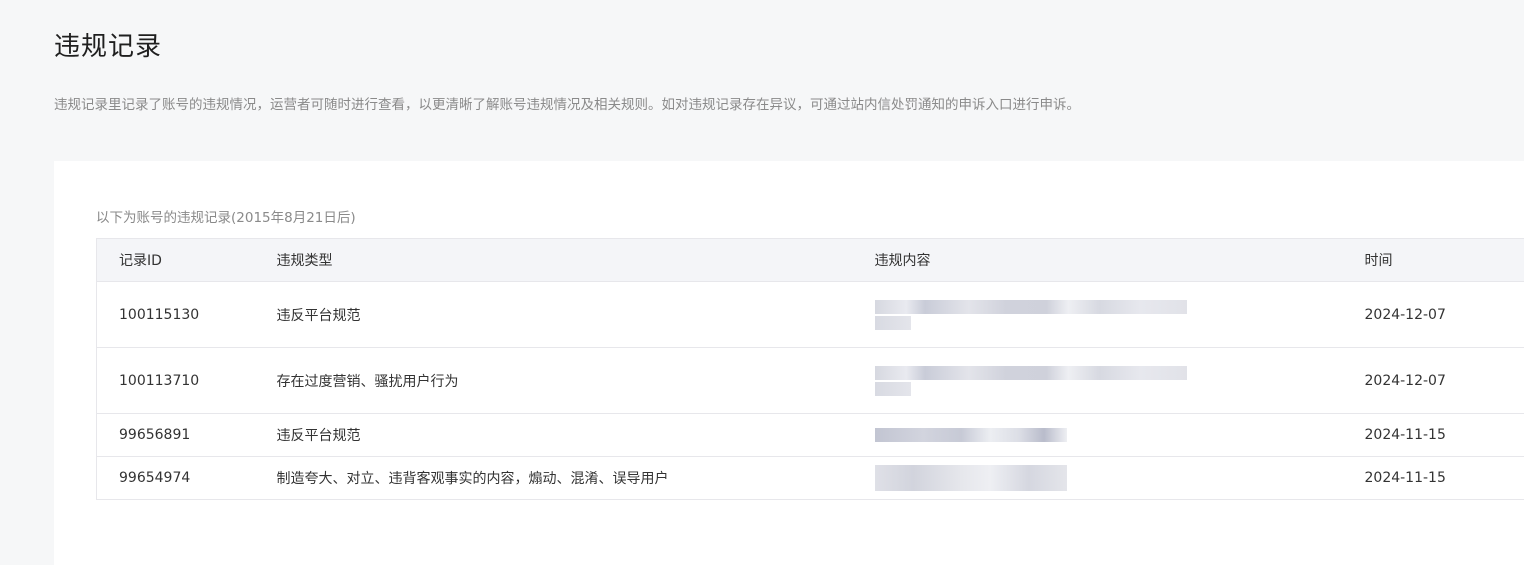  What do you see at coordinates (155, 435) in the screenshot?
I see `record-id: 99656891` at bounding box center [155, 435].